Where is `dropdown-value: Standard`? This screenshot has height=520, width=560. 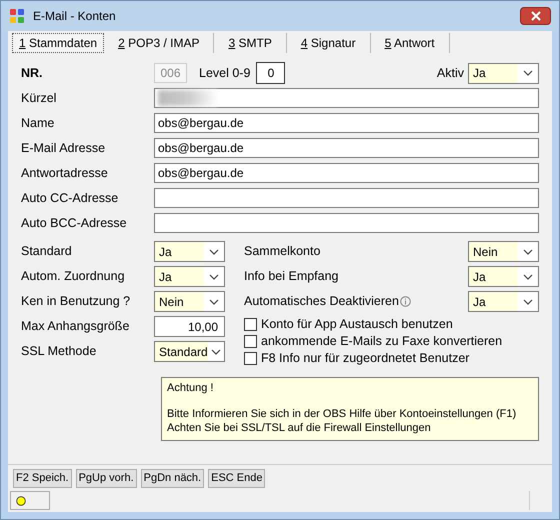
dropdown-value: Standard is located at coordinates (181, 351).